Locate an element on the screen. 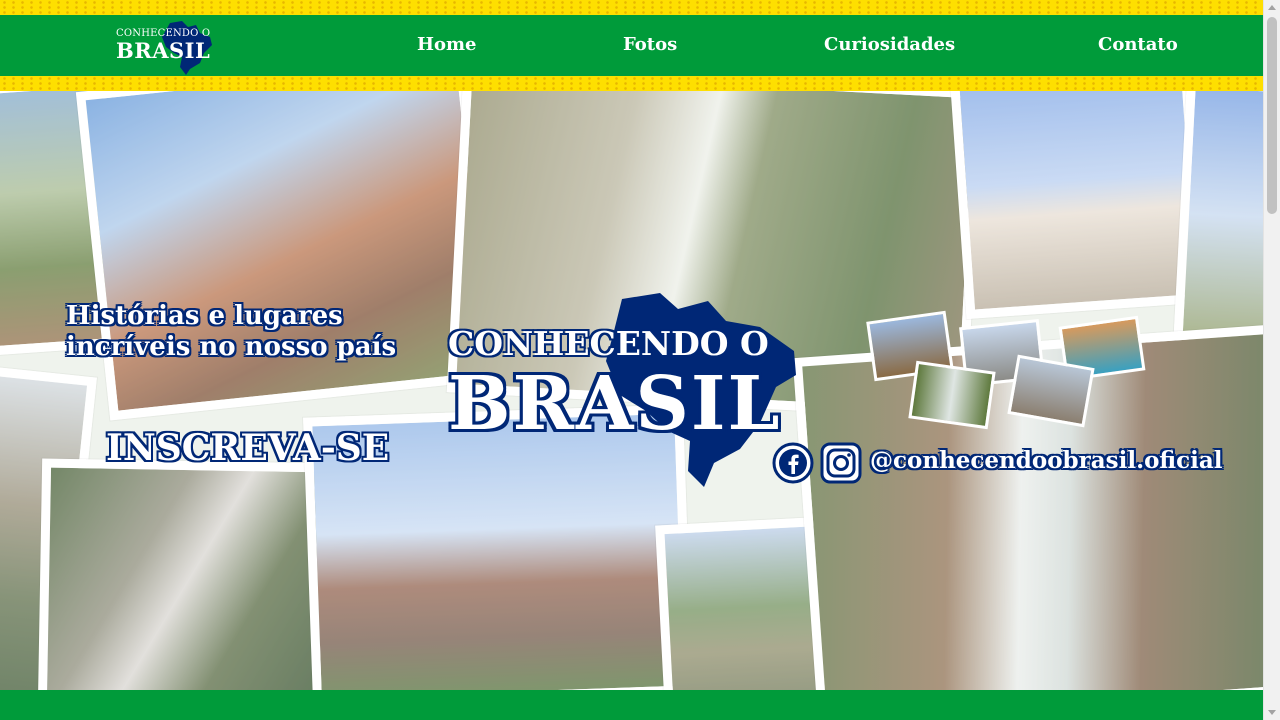  scroll-down-arrow-icon is located at coordinates (1272, 712).